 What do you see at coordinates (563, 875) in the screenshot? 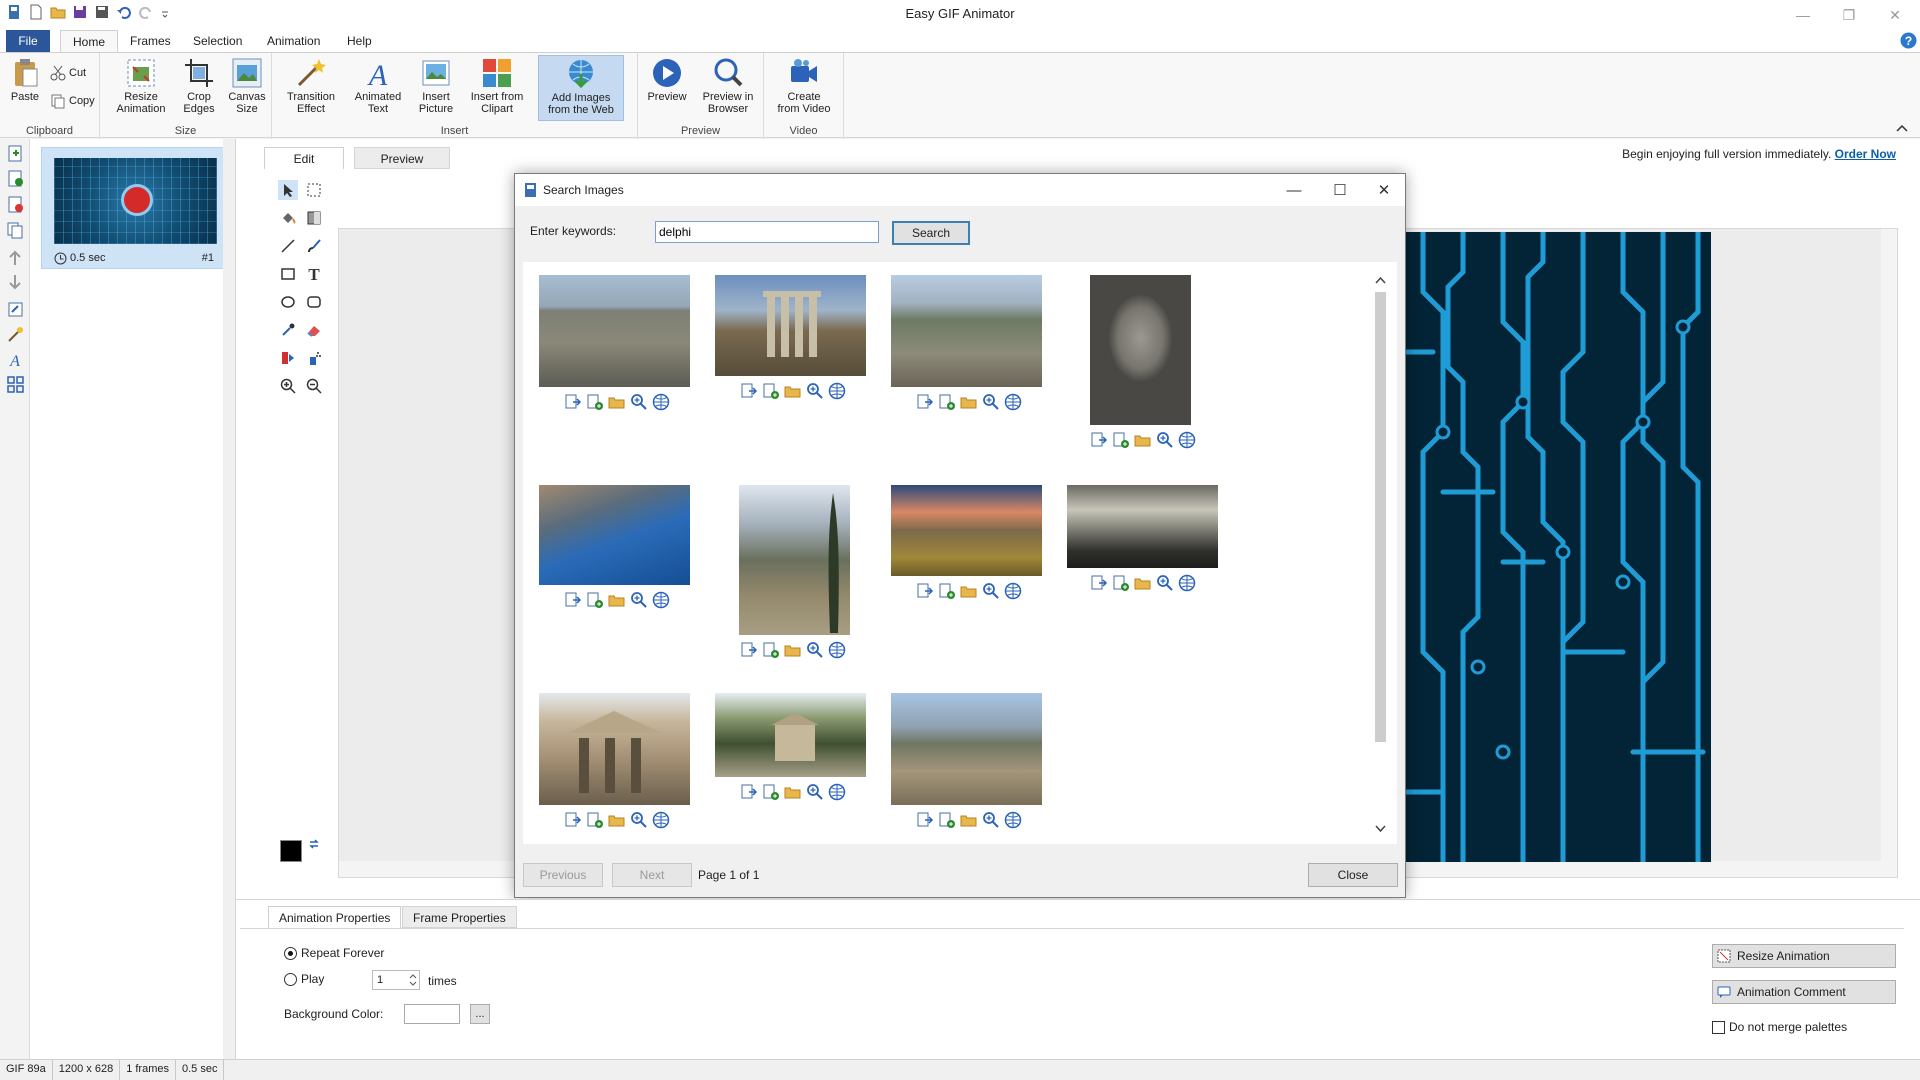
I see `previous-button: Previous` at bounding box center [563, 875].